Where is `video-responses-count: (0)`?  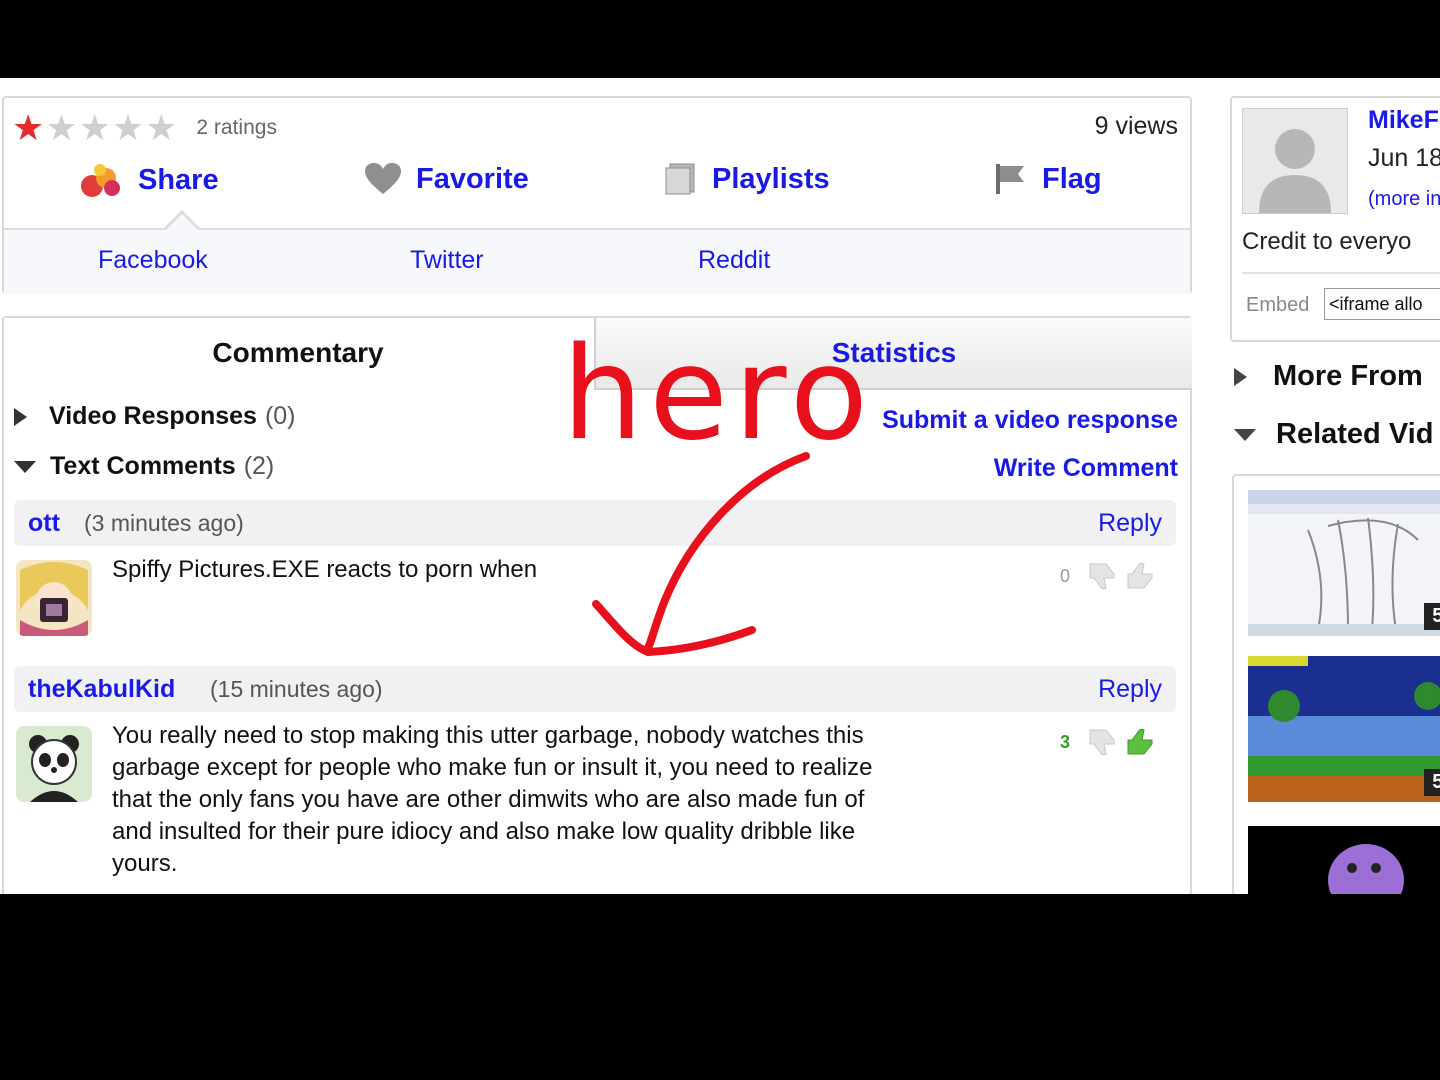
video-responses-count: (0) is located at coordinates (280, 416).